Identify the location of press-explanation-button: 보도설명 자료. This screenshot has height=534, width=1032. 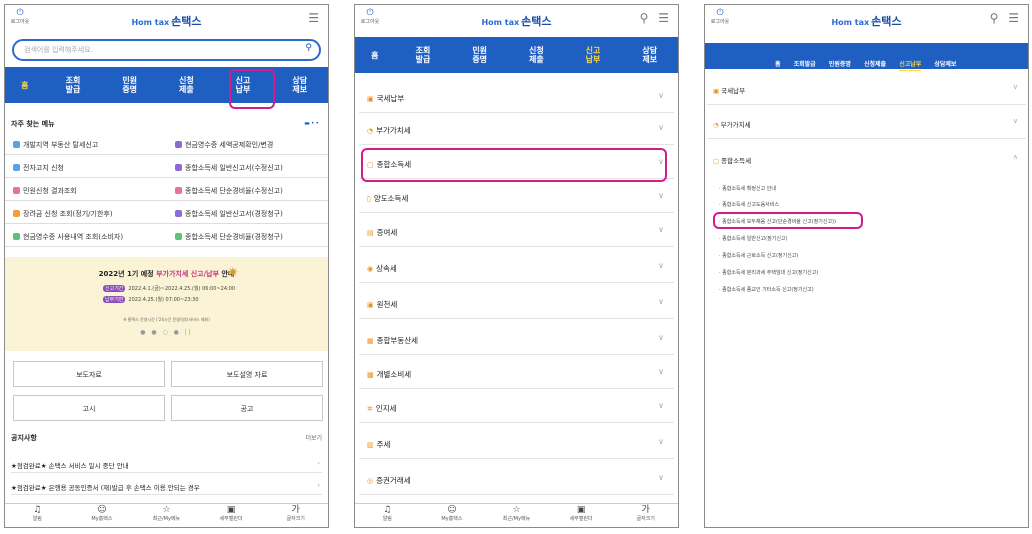
(247, 374).